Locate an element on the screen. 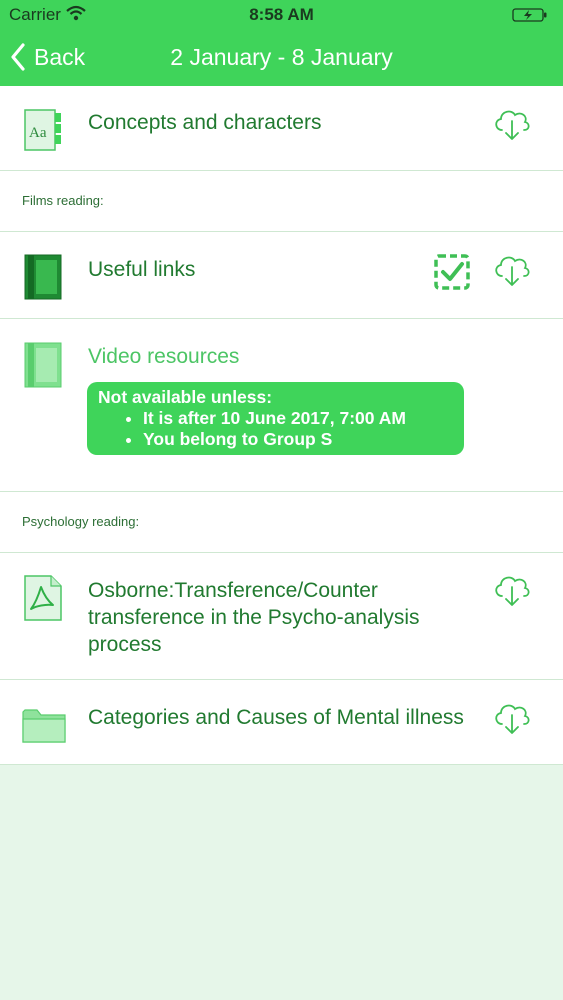 The height and width of the screenshot is (1000, 563). pdf-icon is located at coordinates (43, 598).